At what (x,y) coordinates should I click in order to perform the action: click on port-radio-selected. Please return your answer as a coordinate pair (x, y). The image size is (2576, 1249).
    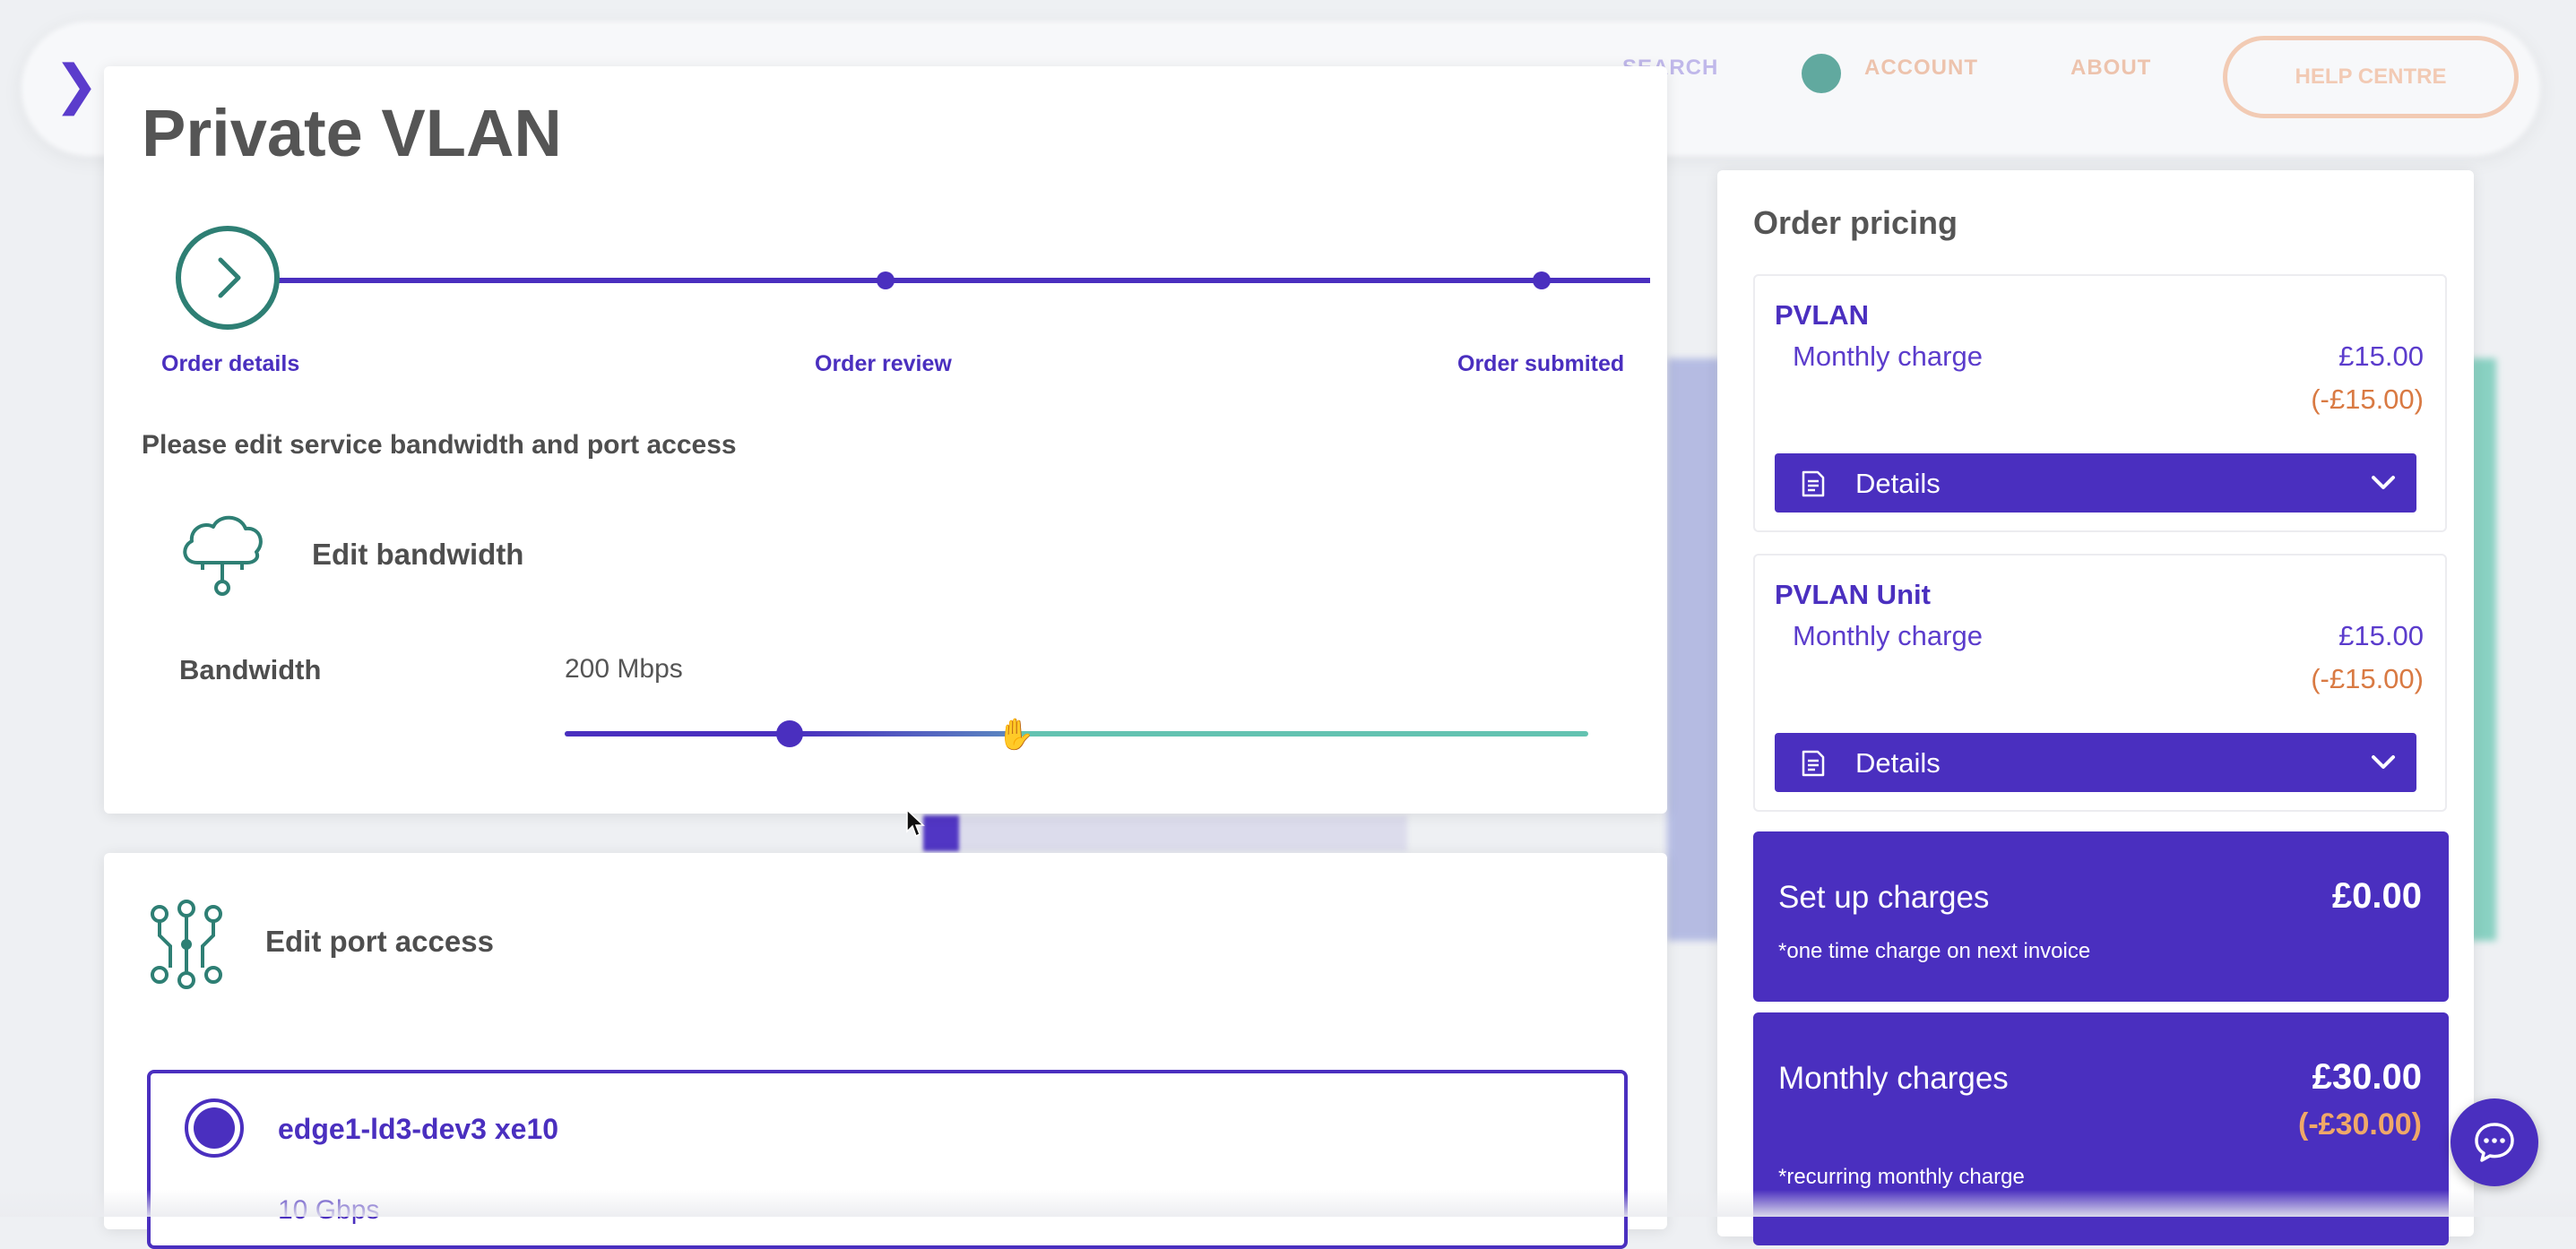
    Looking at the image, I should click on (214, 1128).